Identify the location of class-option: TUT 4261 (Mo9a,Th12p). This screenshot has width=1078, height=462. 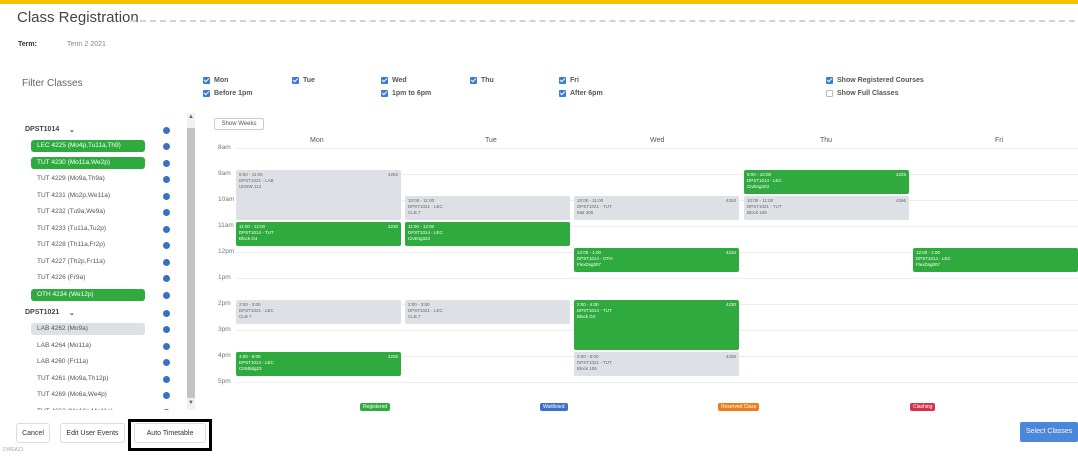
(69, 379).